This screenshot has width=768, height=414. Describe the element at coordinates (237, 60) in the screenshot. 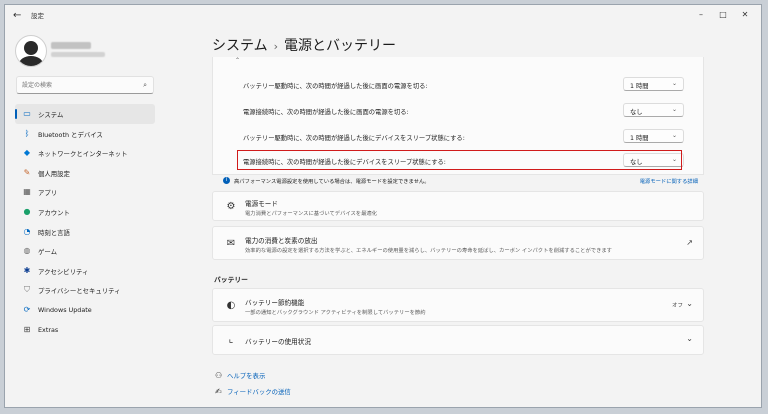

I see `chevron-up-icon: ⌃` at that location.